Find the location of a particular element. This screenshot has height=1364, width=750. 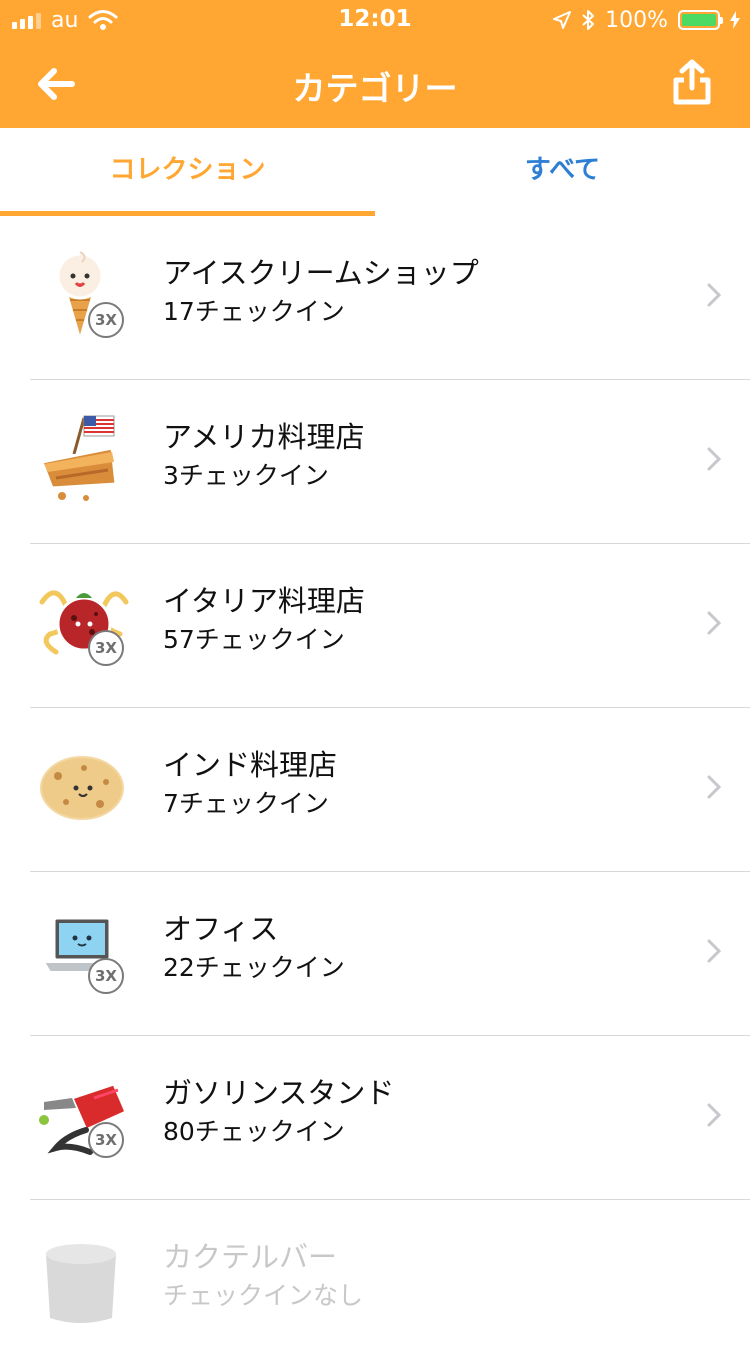

apple-pie-icon is located at coordinates (84, 458).